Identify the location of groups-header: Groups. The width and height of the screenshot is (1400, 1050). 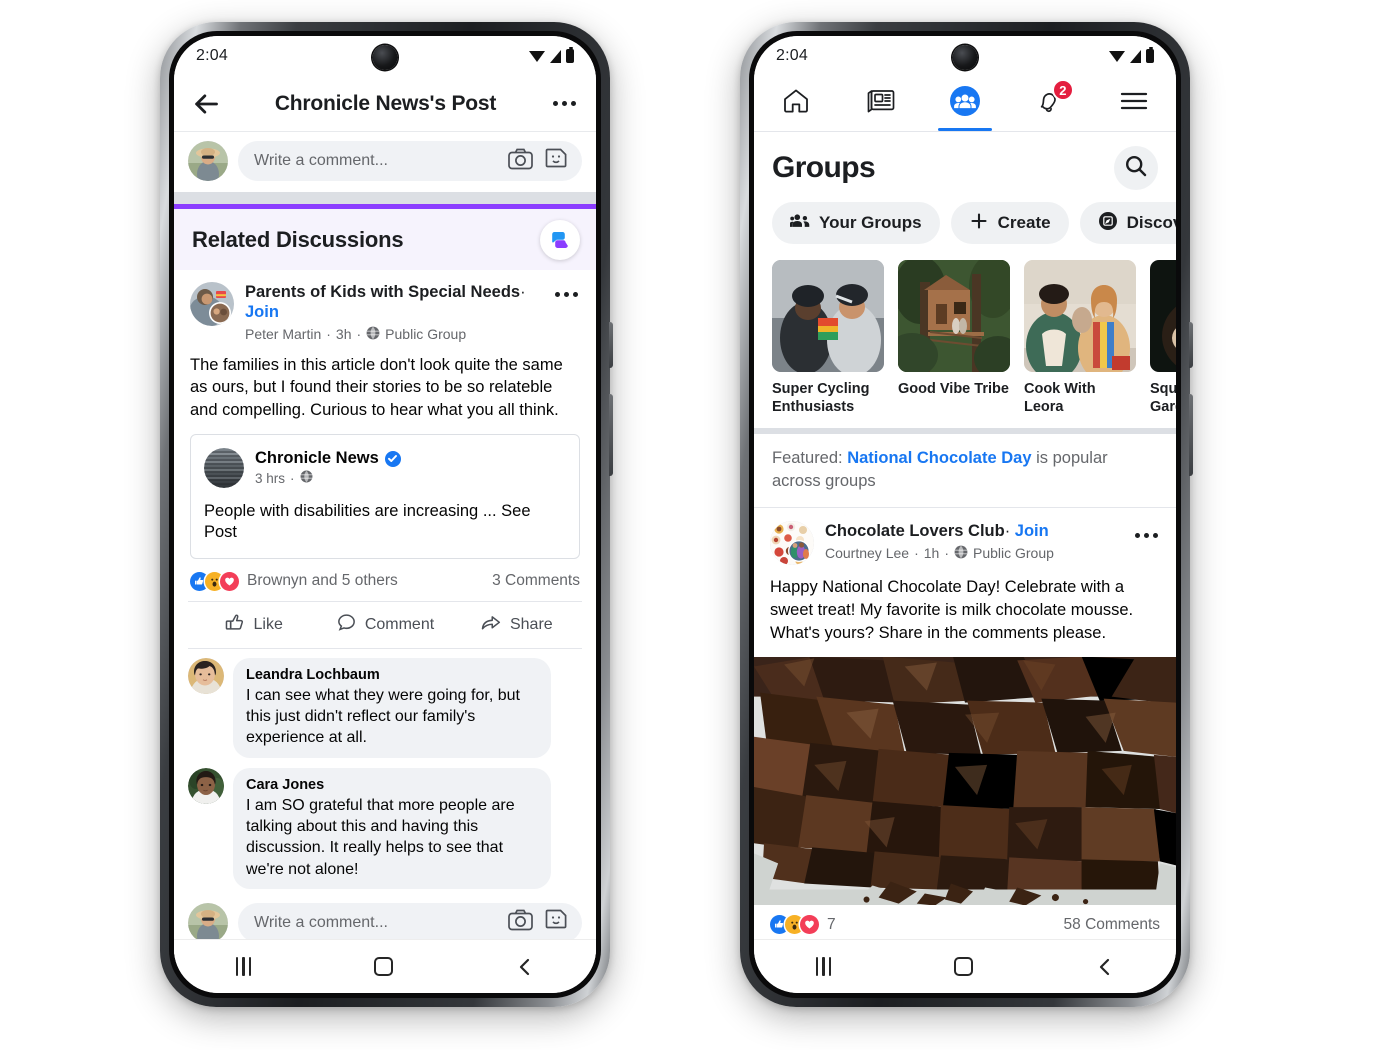
(965, 164).